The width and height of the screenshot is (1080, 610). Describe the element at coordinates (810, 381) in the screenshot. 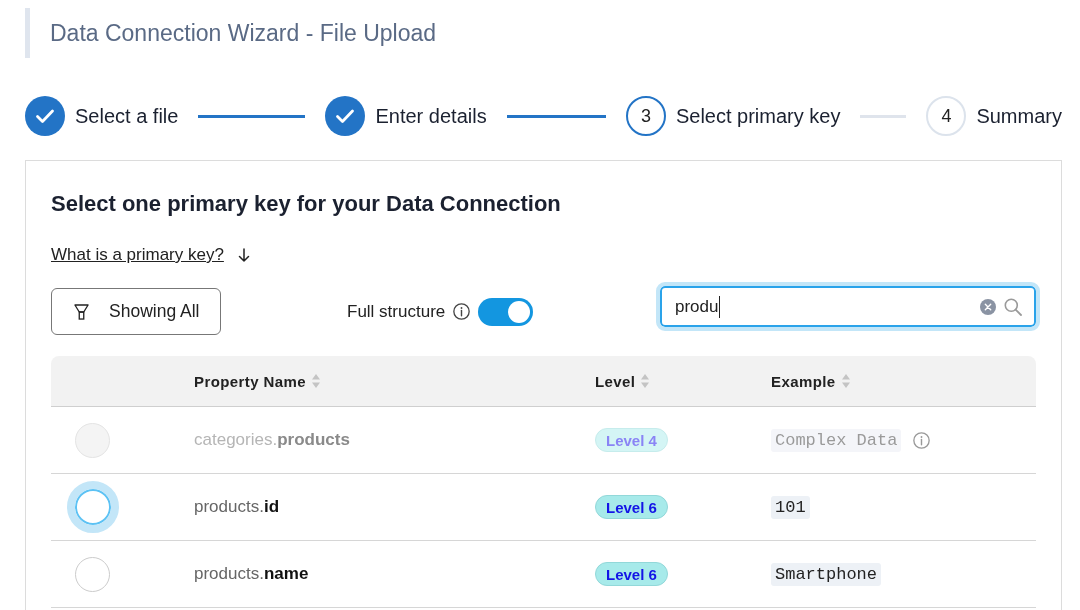

I see `column-header: Example` at that location.